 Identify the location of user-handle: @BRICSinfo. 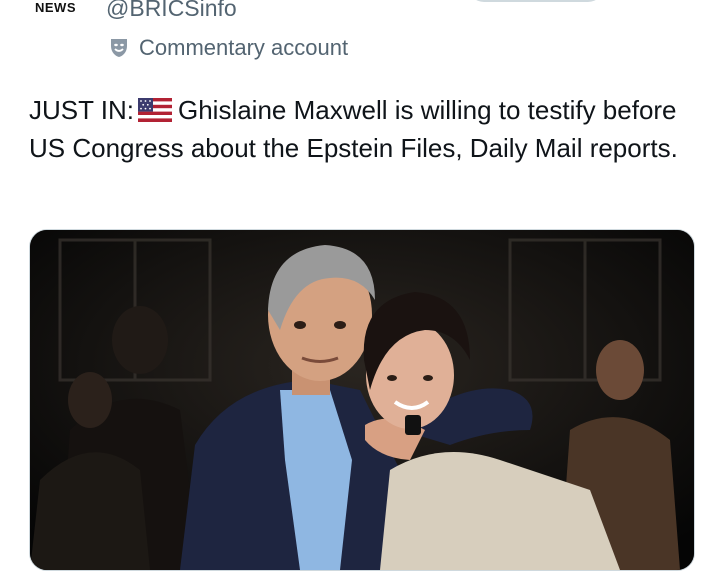
(171, 11).